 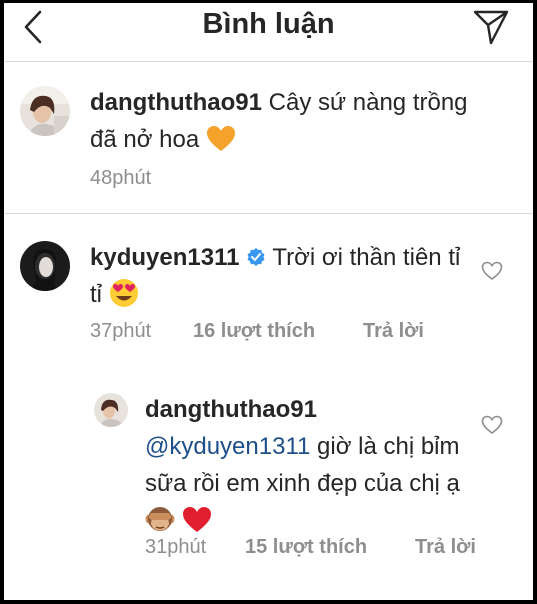 What do you see at coordinates (196, 519) in the screenshot?
I see `red-heart-icon` at bounding box center [196, 519].